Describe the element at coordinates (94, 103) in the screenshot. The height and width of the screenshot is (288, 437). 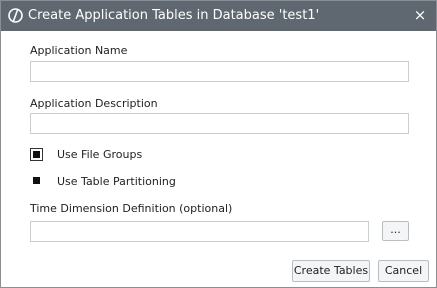
I see `application-description-label: Application Description` at that location.